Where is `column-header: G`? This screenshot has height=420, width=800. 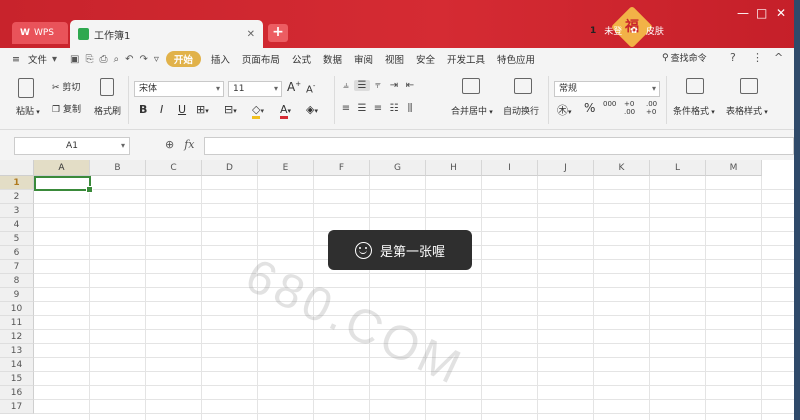 column-header: G is located at coordinates (398, 168).